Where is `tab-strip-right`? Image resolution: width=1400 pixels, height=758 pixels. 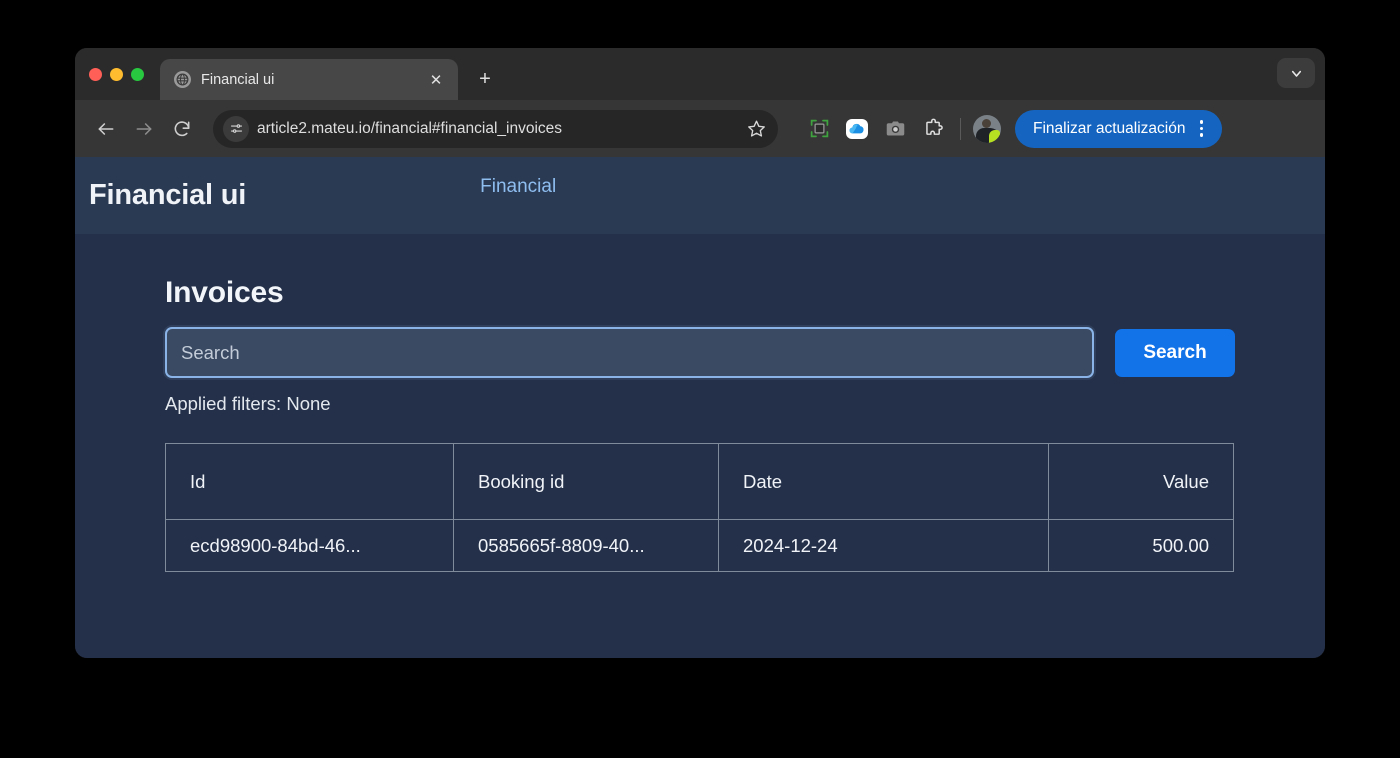 tab-strip-right is located at coordinates (1296, 74).